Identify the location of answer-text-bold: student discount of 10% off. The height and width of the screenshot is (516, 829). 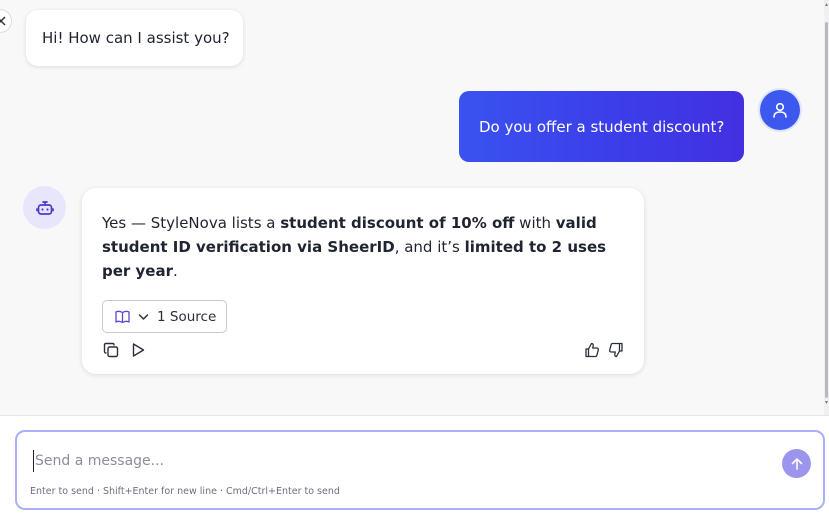
(397, 223).